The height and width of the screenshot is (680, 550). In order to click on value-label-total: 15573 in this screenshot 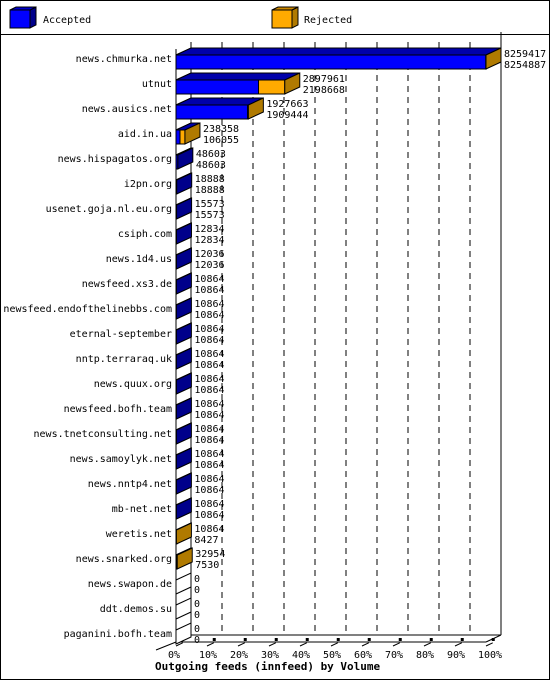, I will do `click(210, 204)`.